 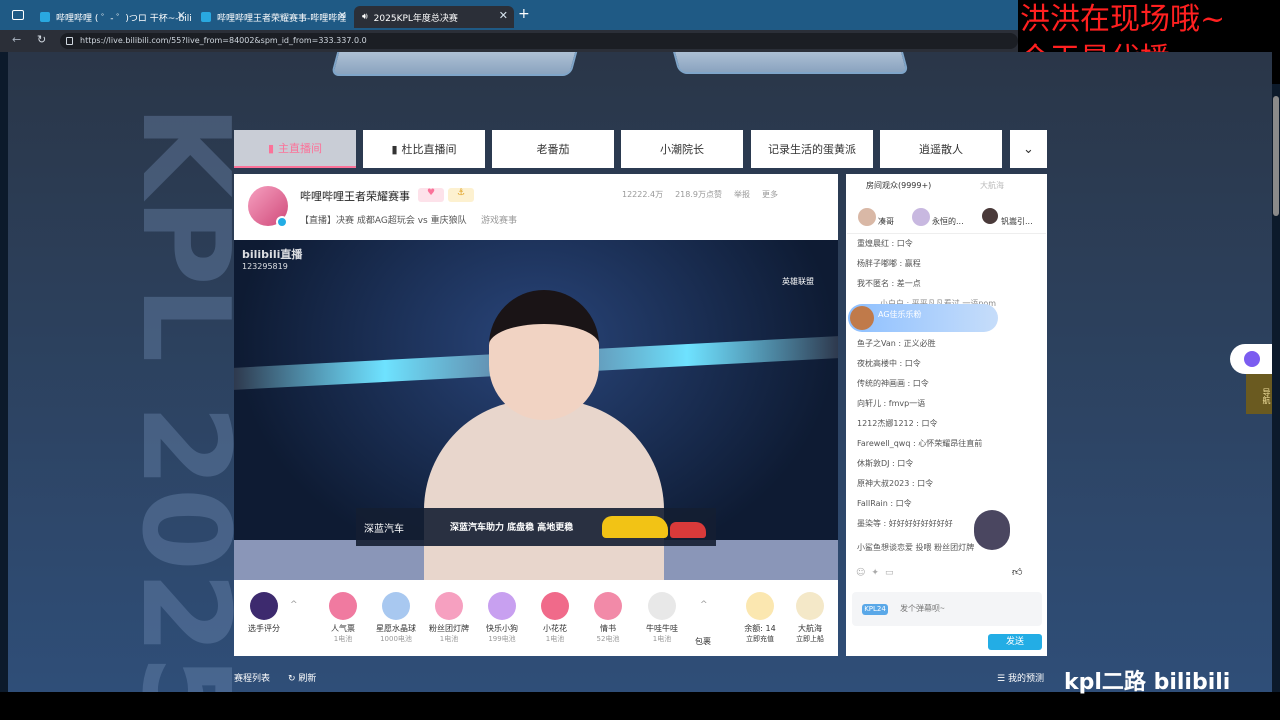 I want to click on refresh-icon: ↻, so click(x=293, y=679).